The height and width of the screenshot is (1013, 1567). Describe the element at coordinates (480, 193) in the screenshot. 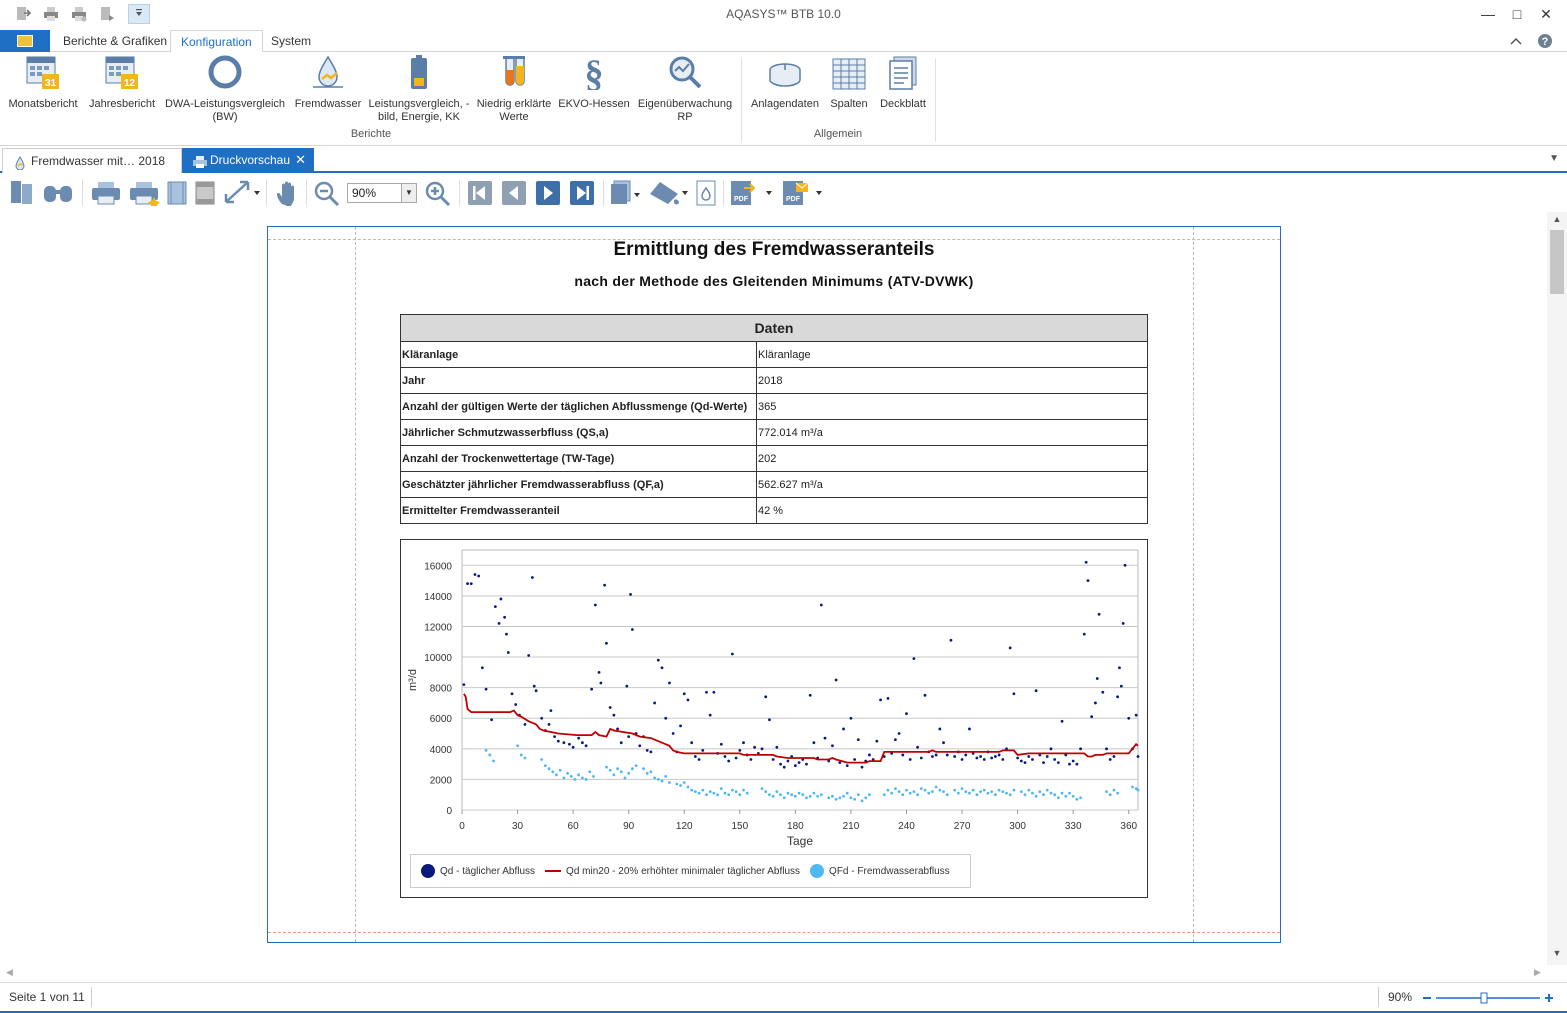

I see `first-page-icon` at that location.